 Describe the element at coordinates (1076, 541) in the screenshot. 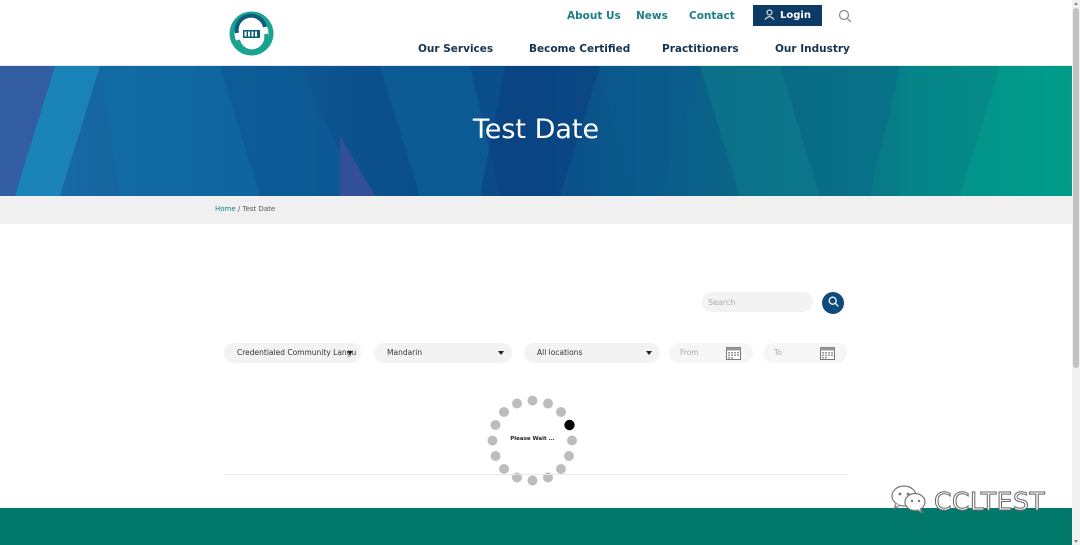

I see `scroll-down-arrow-icon` at that location.